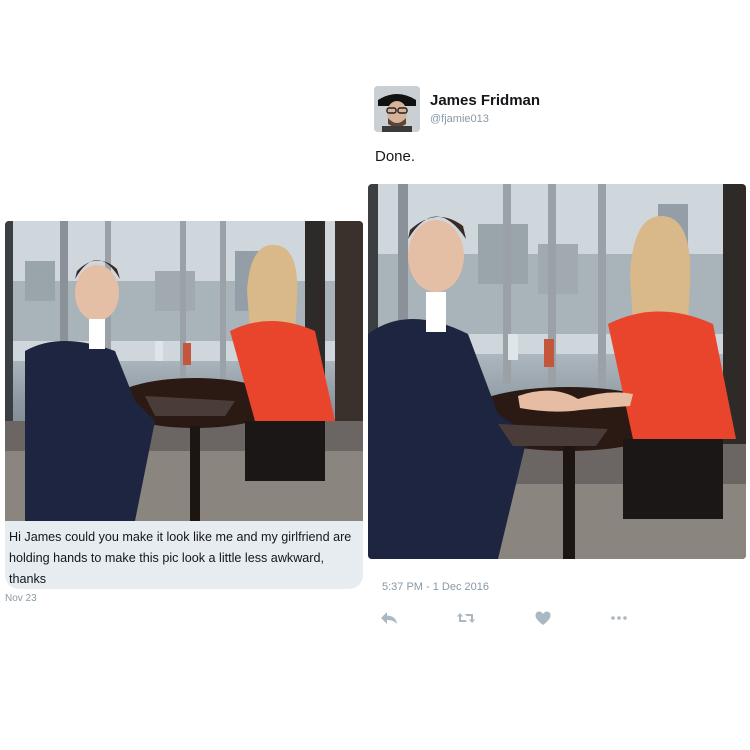 The image size is (750, 750). I want to click on author-handle: @fjamie013, so click(459, 119).